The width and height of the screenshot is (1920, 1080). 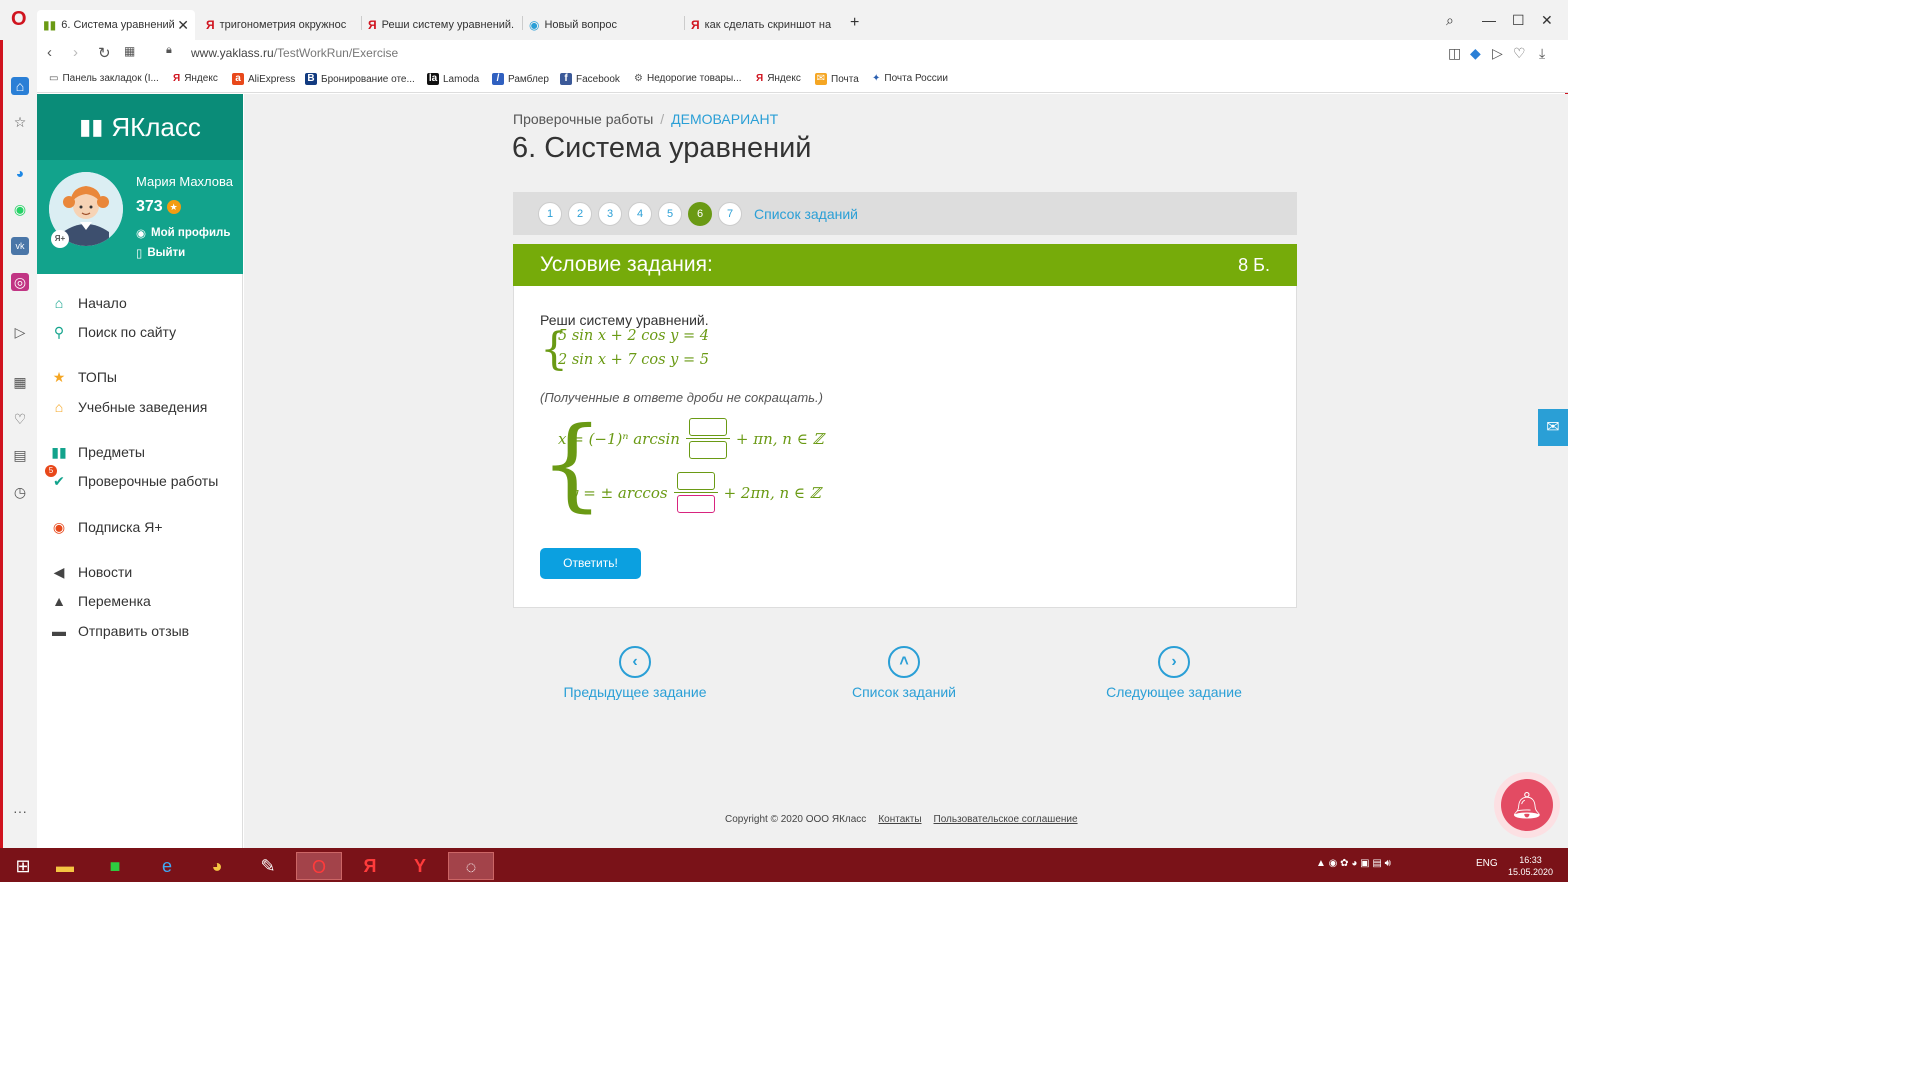 I want to click on instagram-icon: ◎, so click(x=20, y=282).